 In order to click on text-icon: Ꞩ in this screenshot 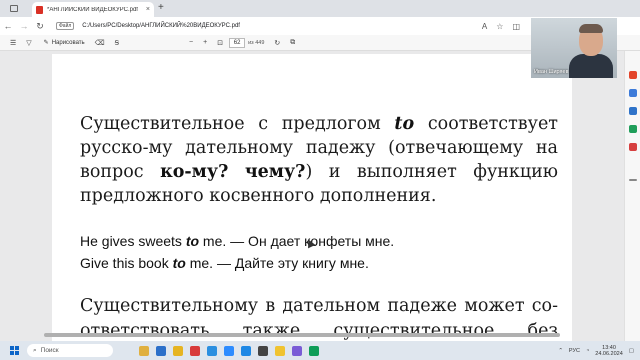, I will do `click(117, 43)`.